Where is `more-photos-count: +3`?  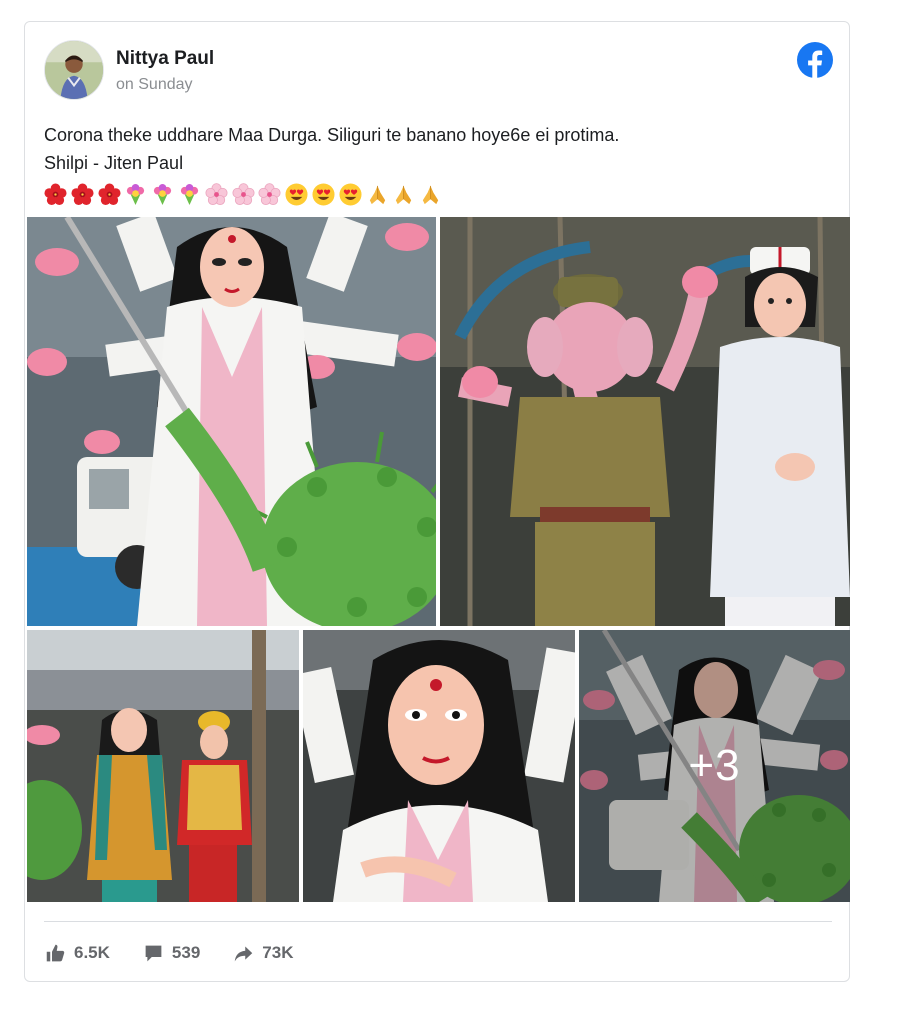
more-photos-count: +3 is located at coordinates (714, 765).